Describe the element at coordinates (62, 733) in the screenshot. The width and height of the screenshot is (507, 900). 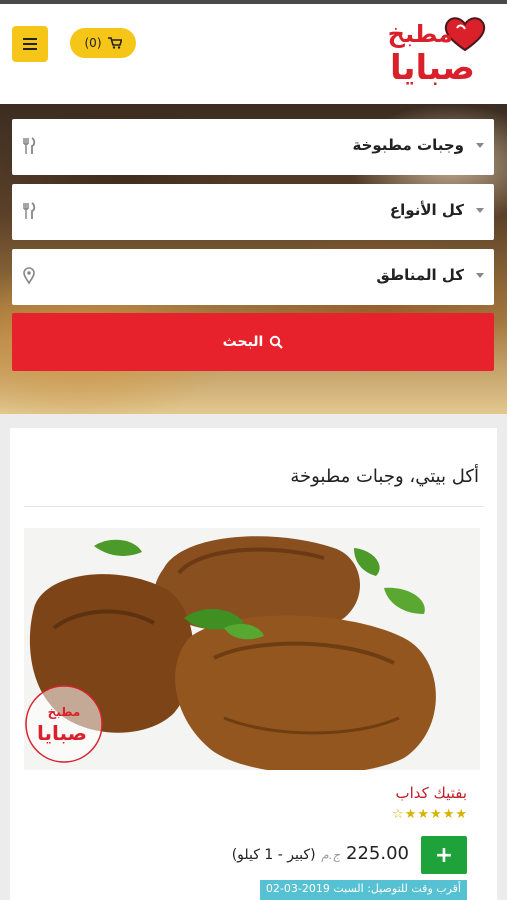
I see `watermark-line2: صبايا` at that location.